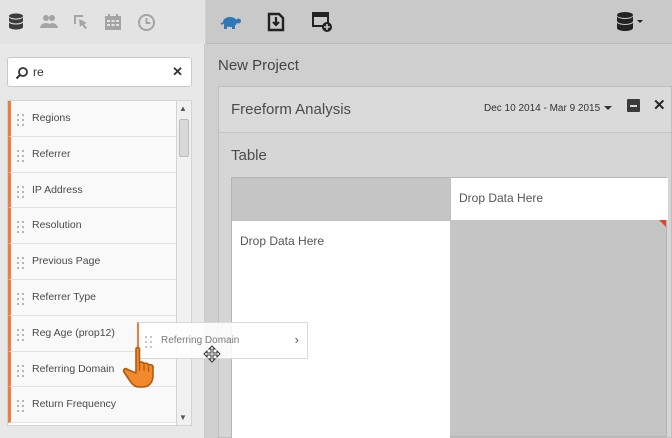 The image size is (672, 438). I want to click on minimize-panel-icon, so click(633, 105).